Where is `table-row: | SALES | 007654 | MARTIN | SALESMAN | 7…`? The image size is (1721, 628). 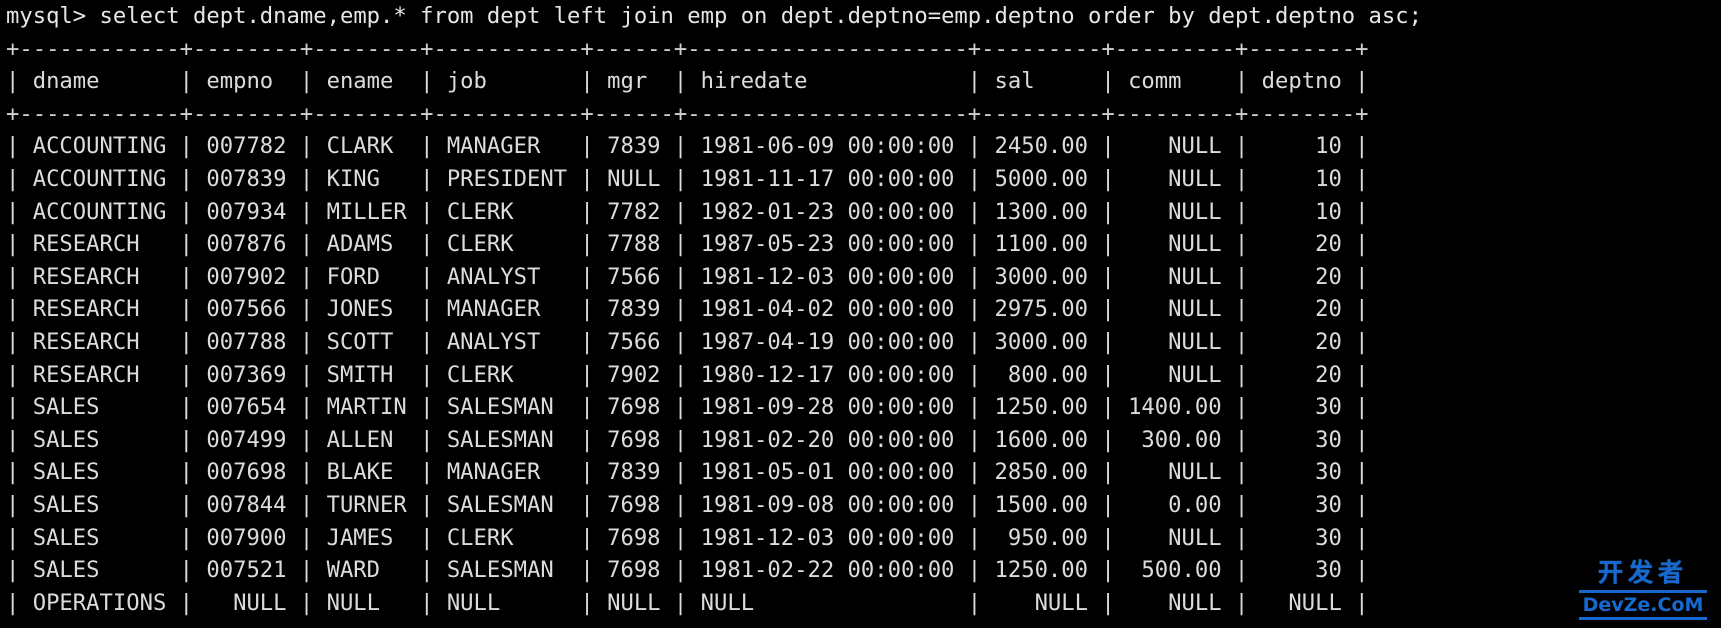
table-row: | SALES | 007654 | MARTIN | SALESMAN | 7… is located at coordinates (687, 407).